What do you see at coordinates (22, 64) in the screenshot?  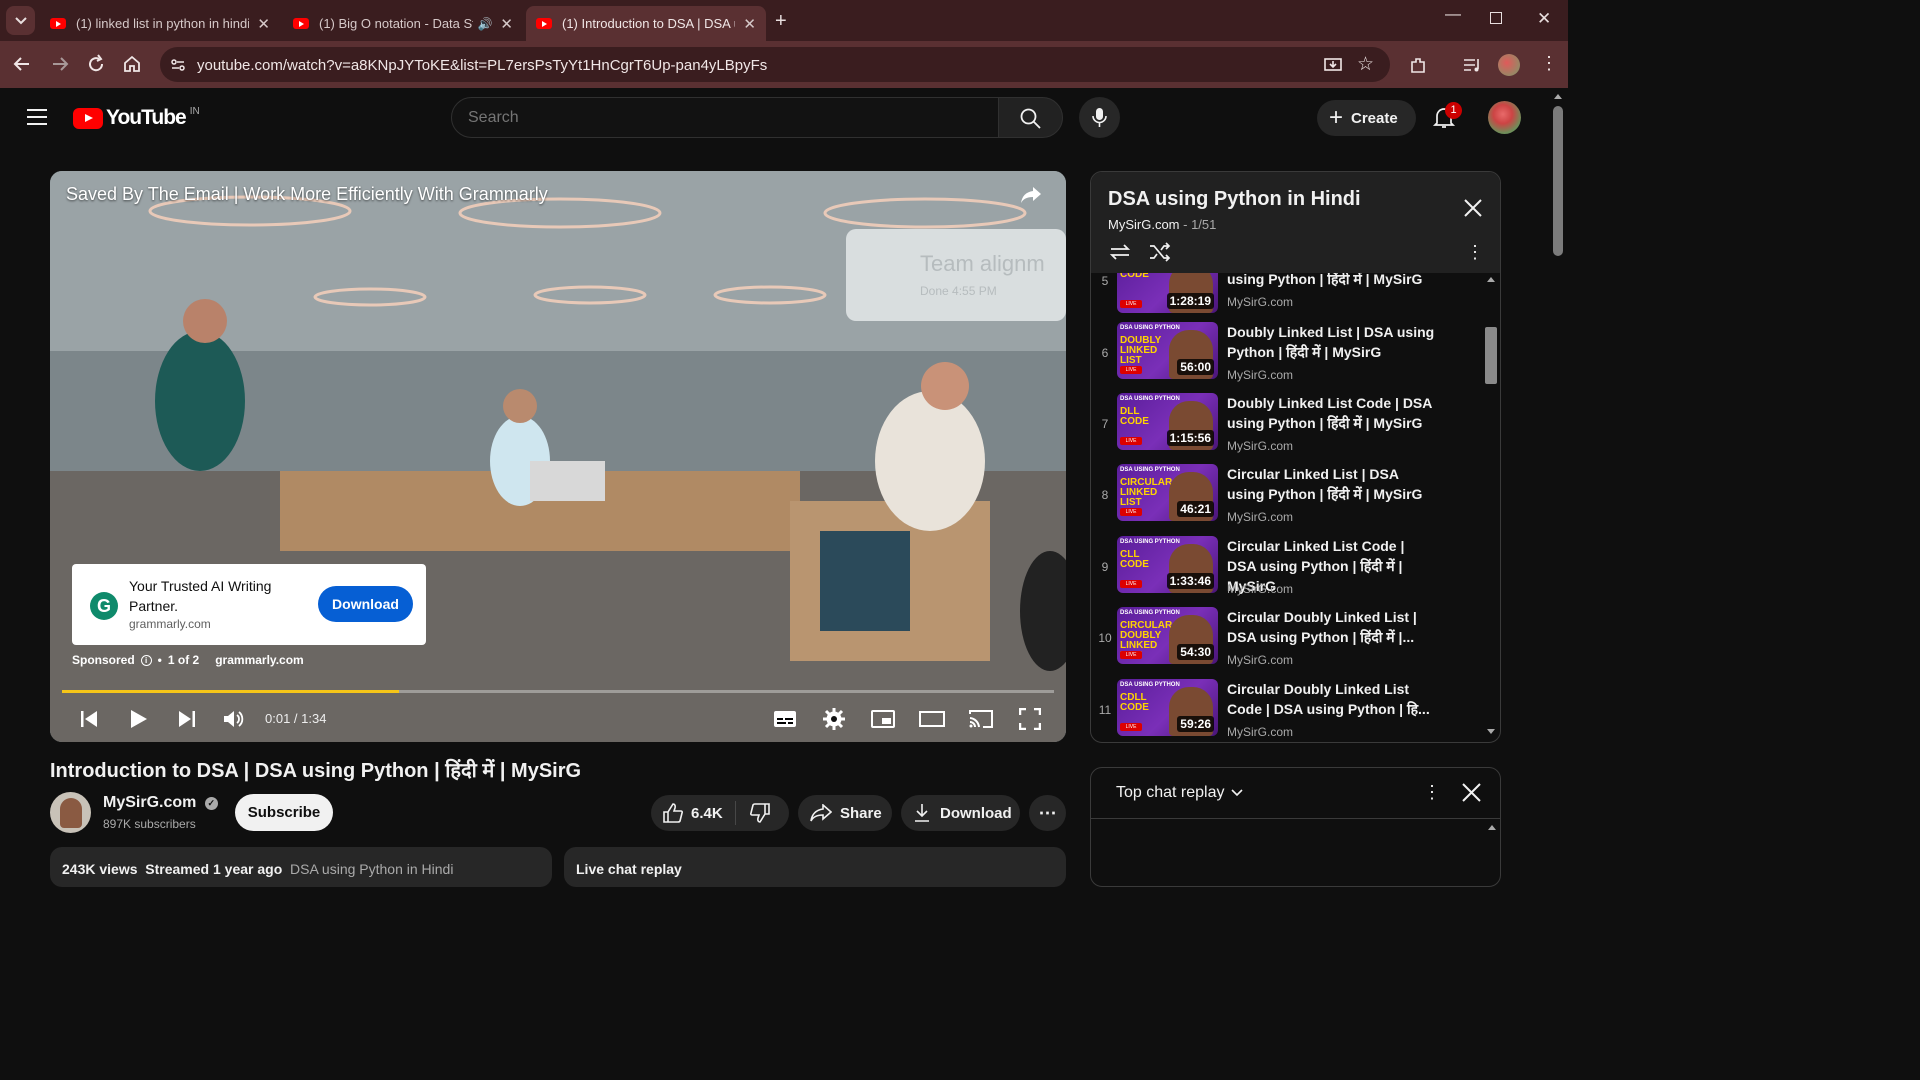 I see `back-button` at bounding box center [22, 64].